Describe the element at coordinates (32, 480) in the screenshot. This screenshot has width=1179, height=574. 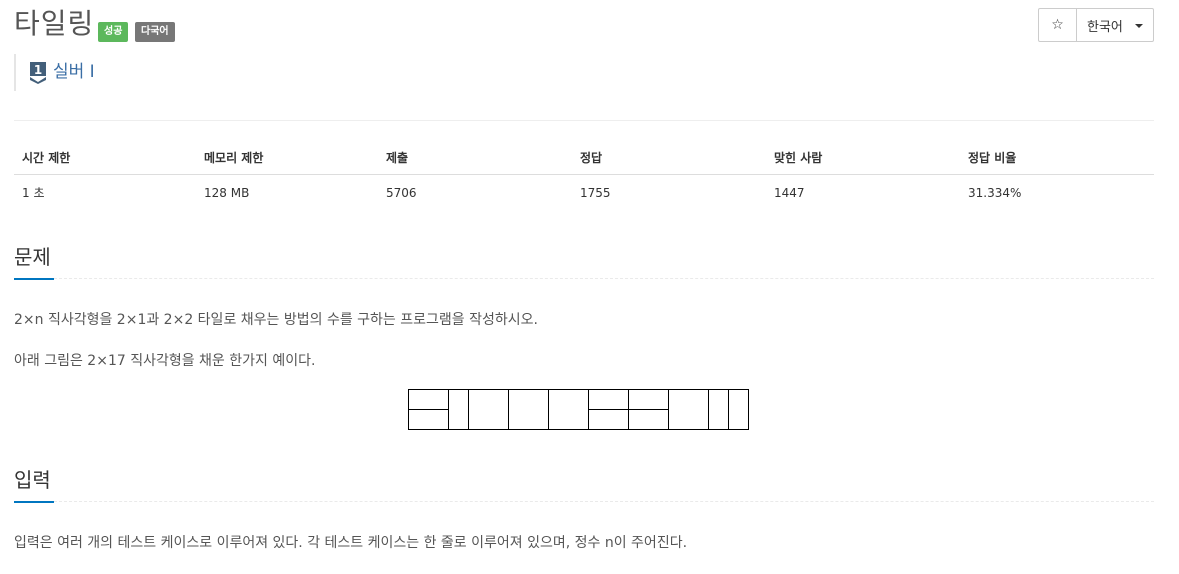
I see `section-heading-input: 입력` at that location.